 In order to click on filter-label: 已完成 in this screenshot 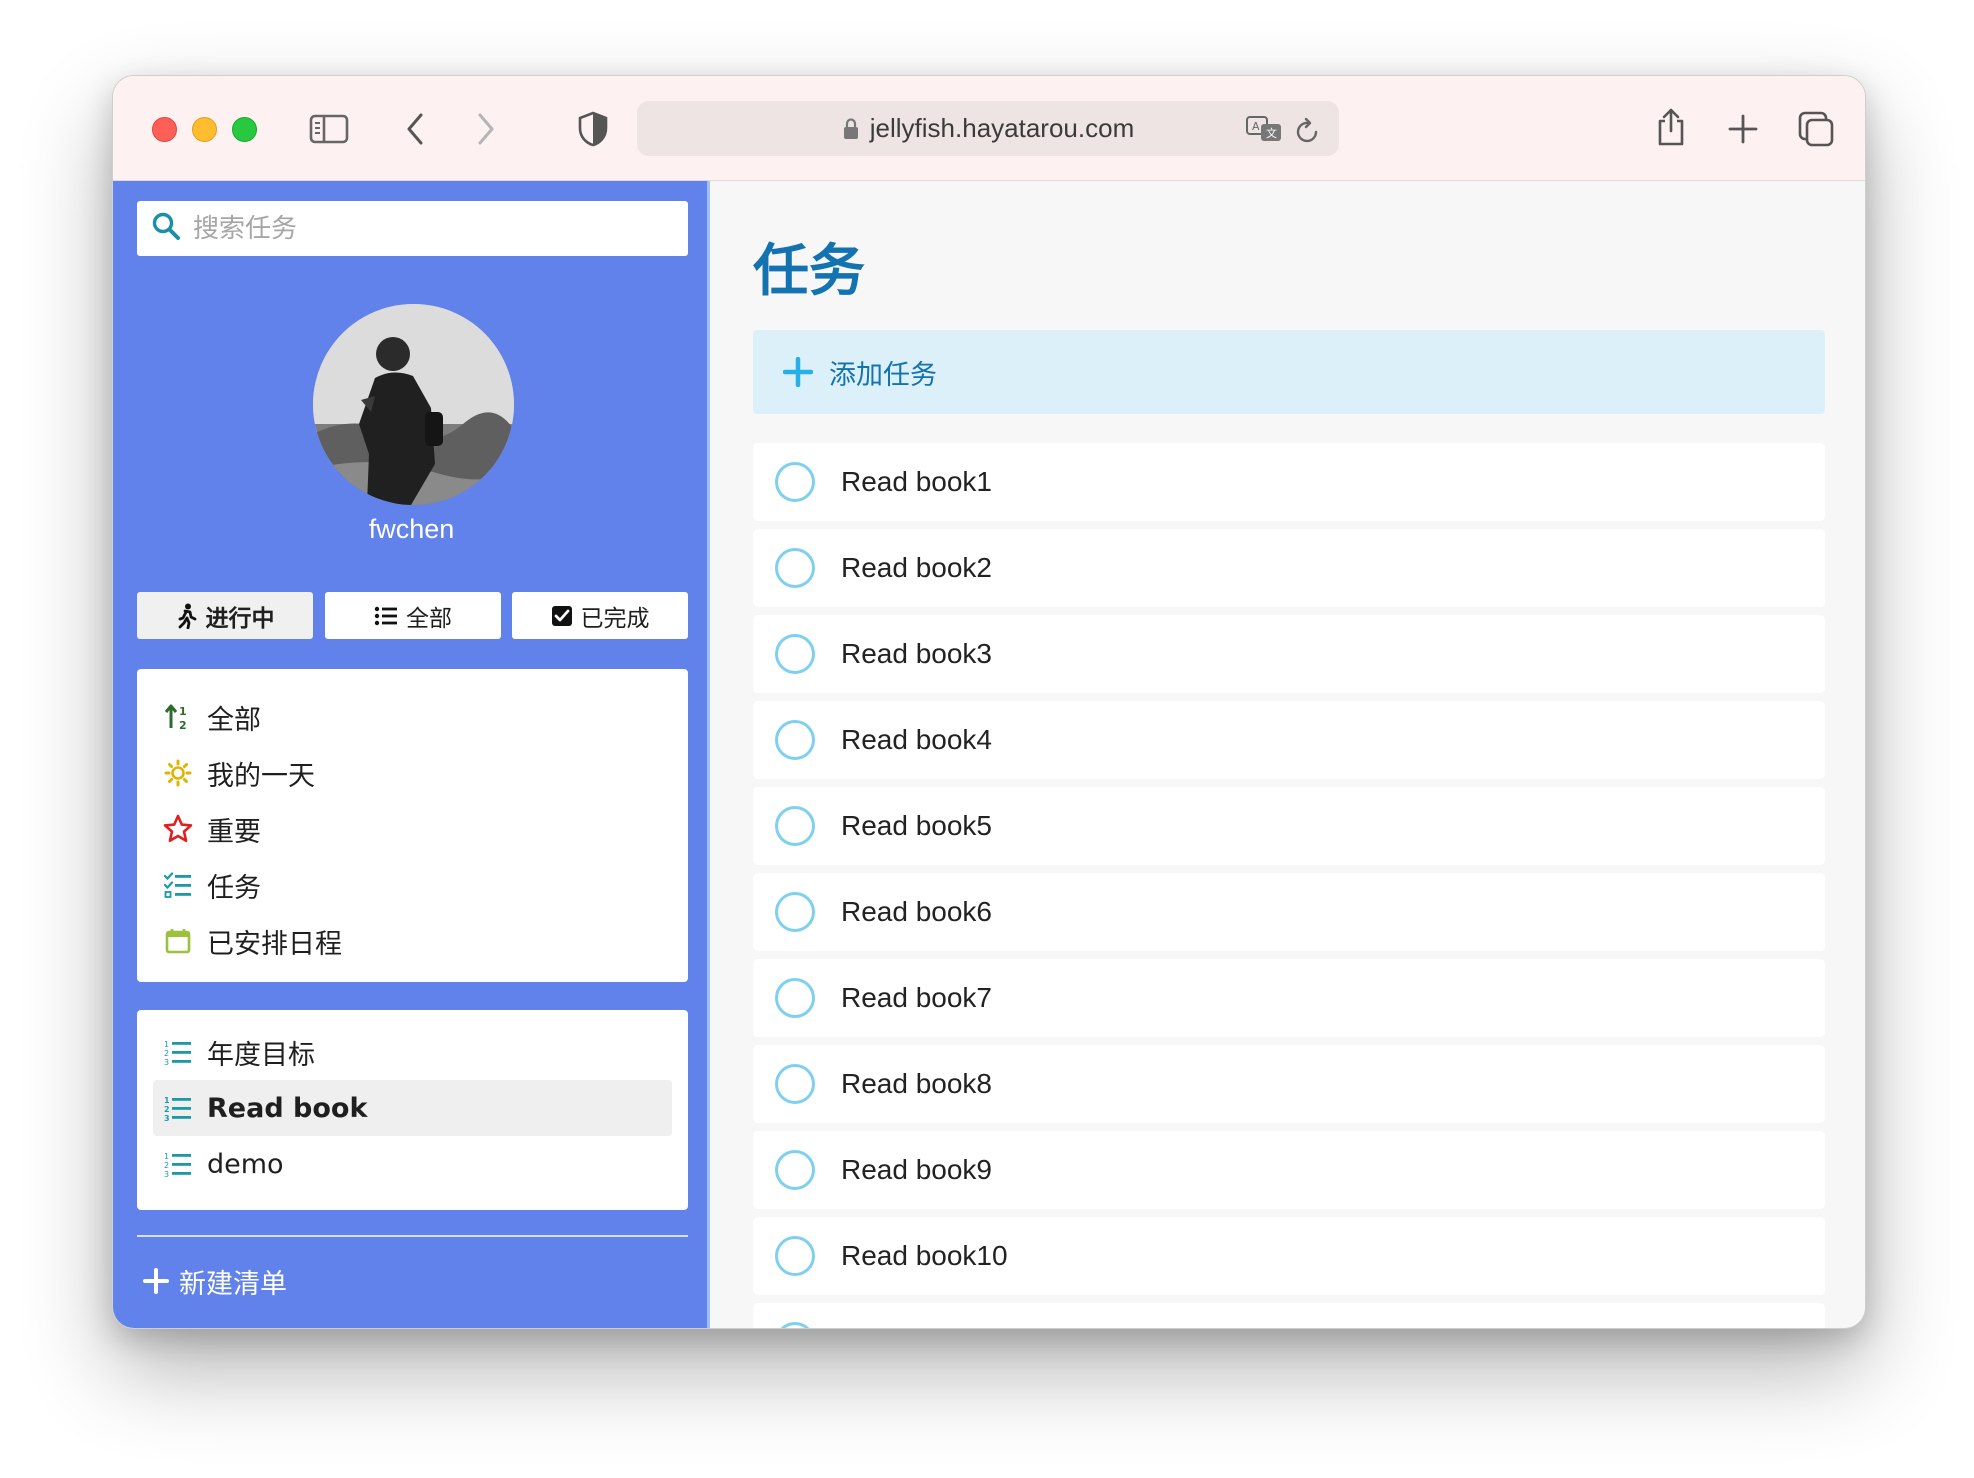, I will do `click(615, 618)`.